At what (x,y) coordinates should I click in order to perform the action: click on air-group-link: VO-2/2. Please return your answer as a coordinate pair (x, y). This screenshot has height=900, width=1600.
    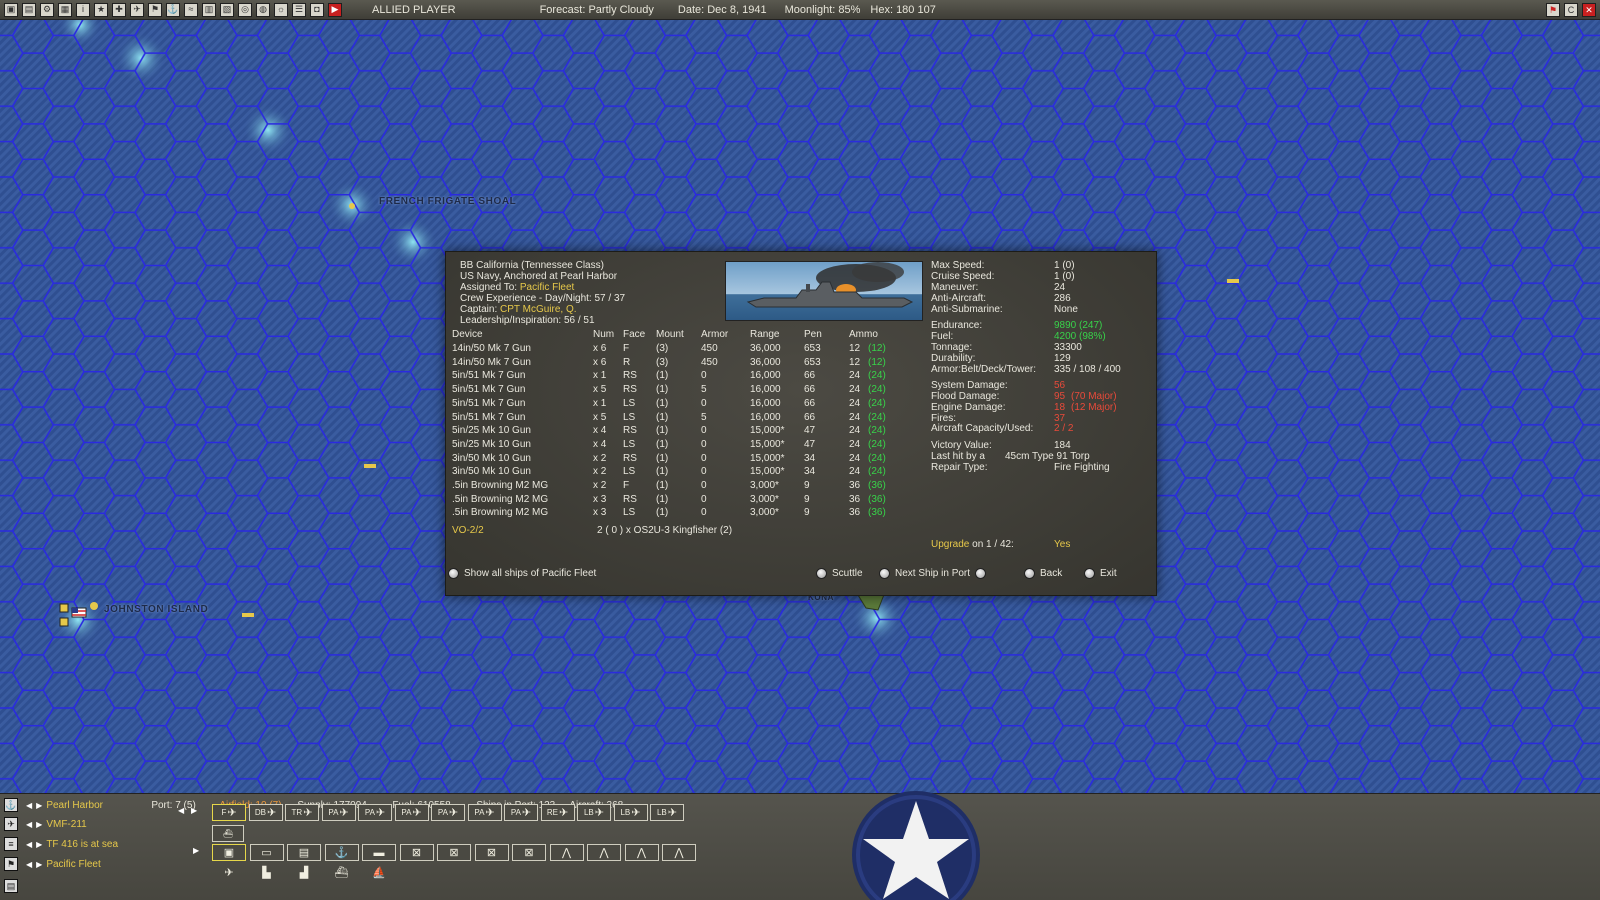
    Looking at the image, I should click on (468, 530).